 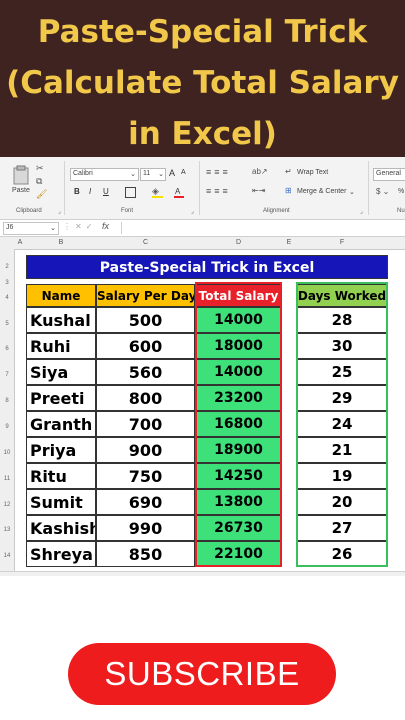 What do you see at coordinates (10, 227) in the screenshot?
I see `name-box-value: J6` at bounding box center [10, 227].